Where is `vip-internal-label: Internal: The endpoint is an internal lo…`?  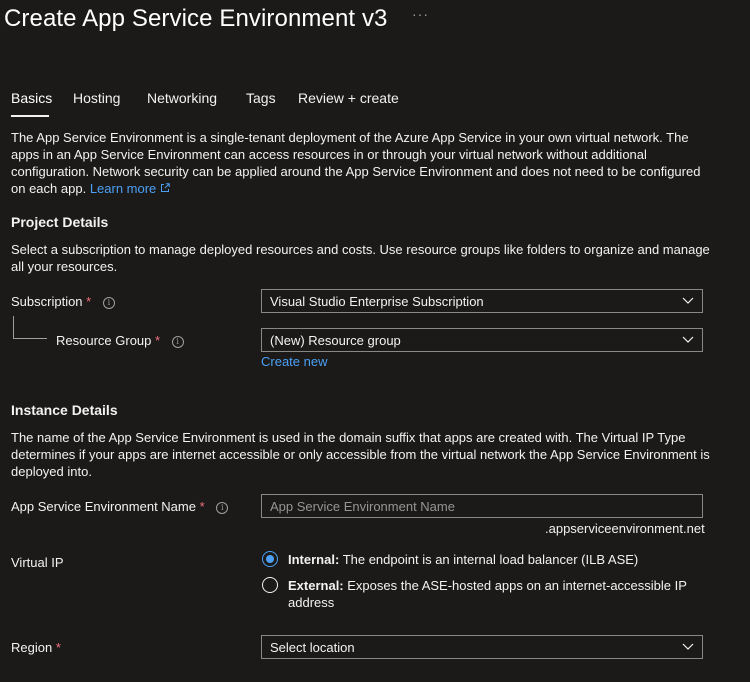
vip-internal-label: Internal: The endpoint is an internal lo… is located at coordinates (463, 559).